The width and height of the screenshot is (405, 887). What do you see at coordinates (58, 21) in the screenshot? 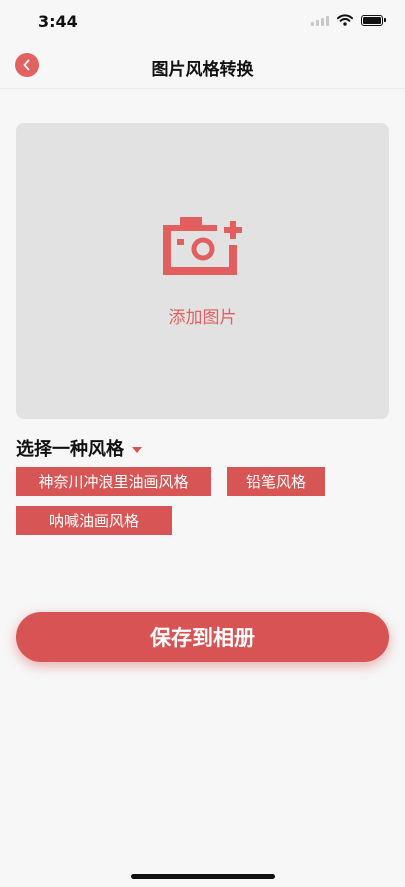
I see `status-time: 3:44` at bounding box center [58, 21].